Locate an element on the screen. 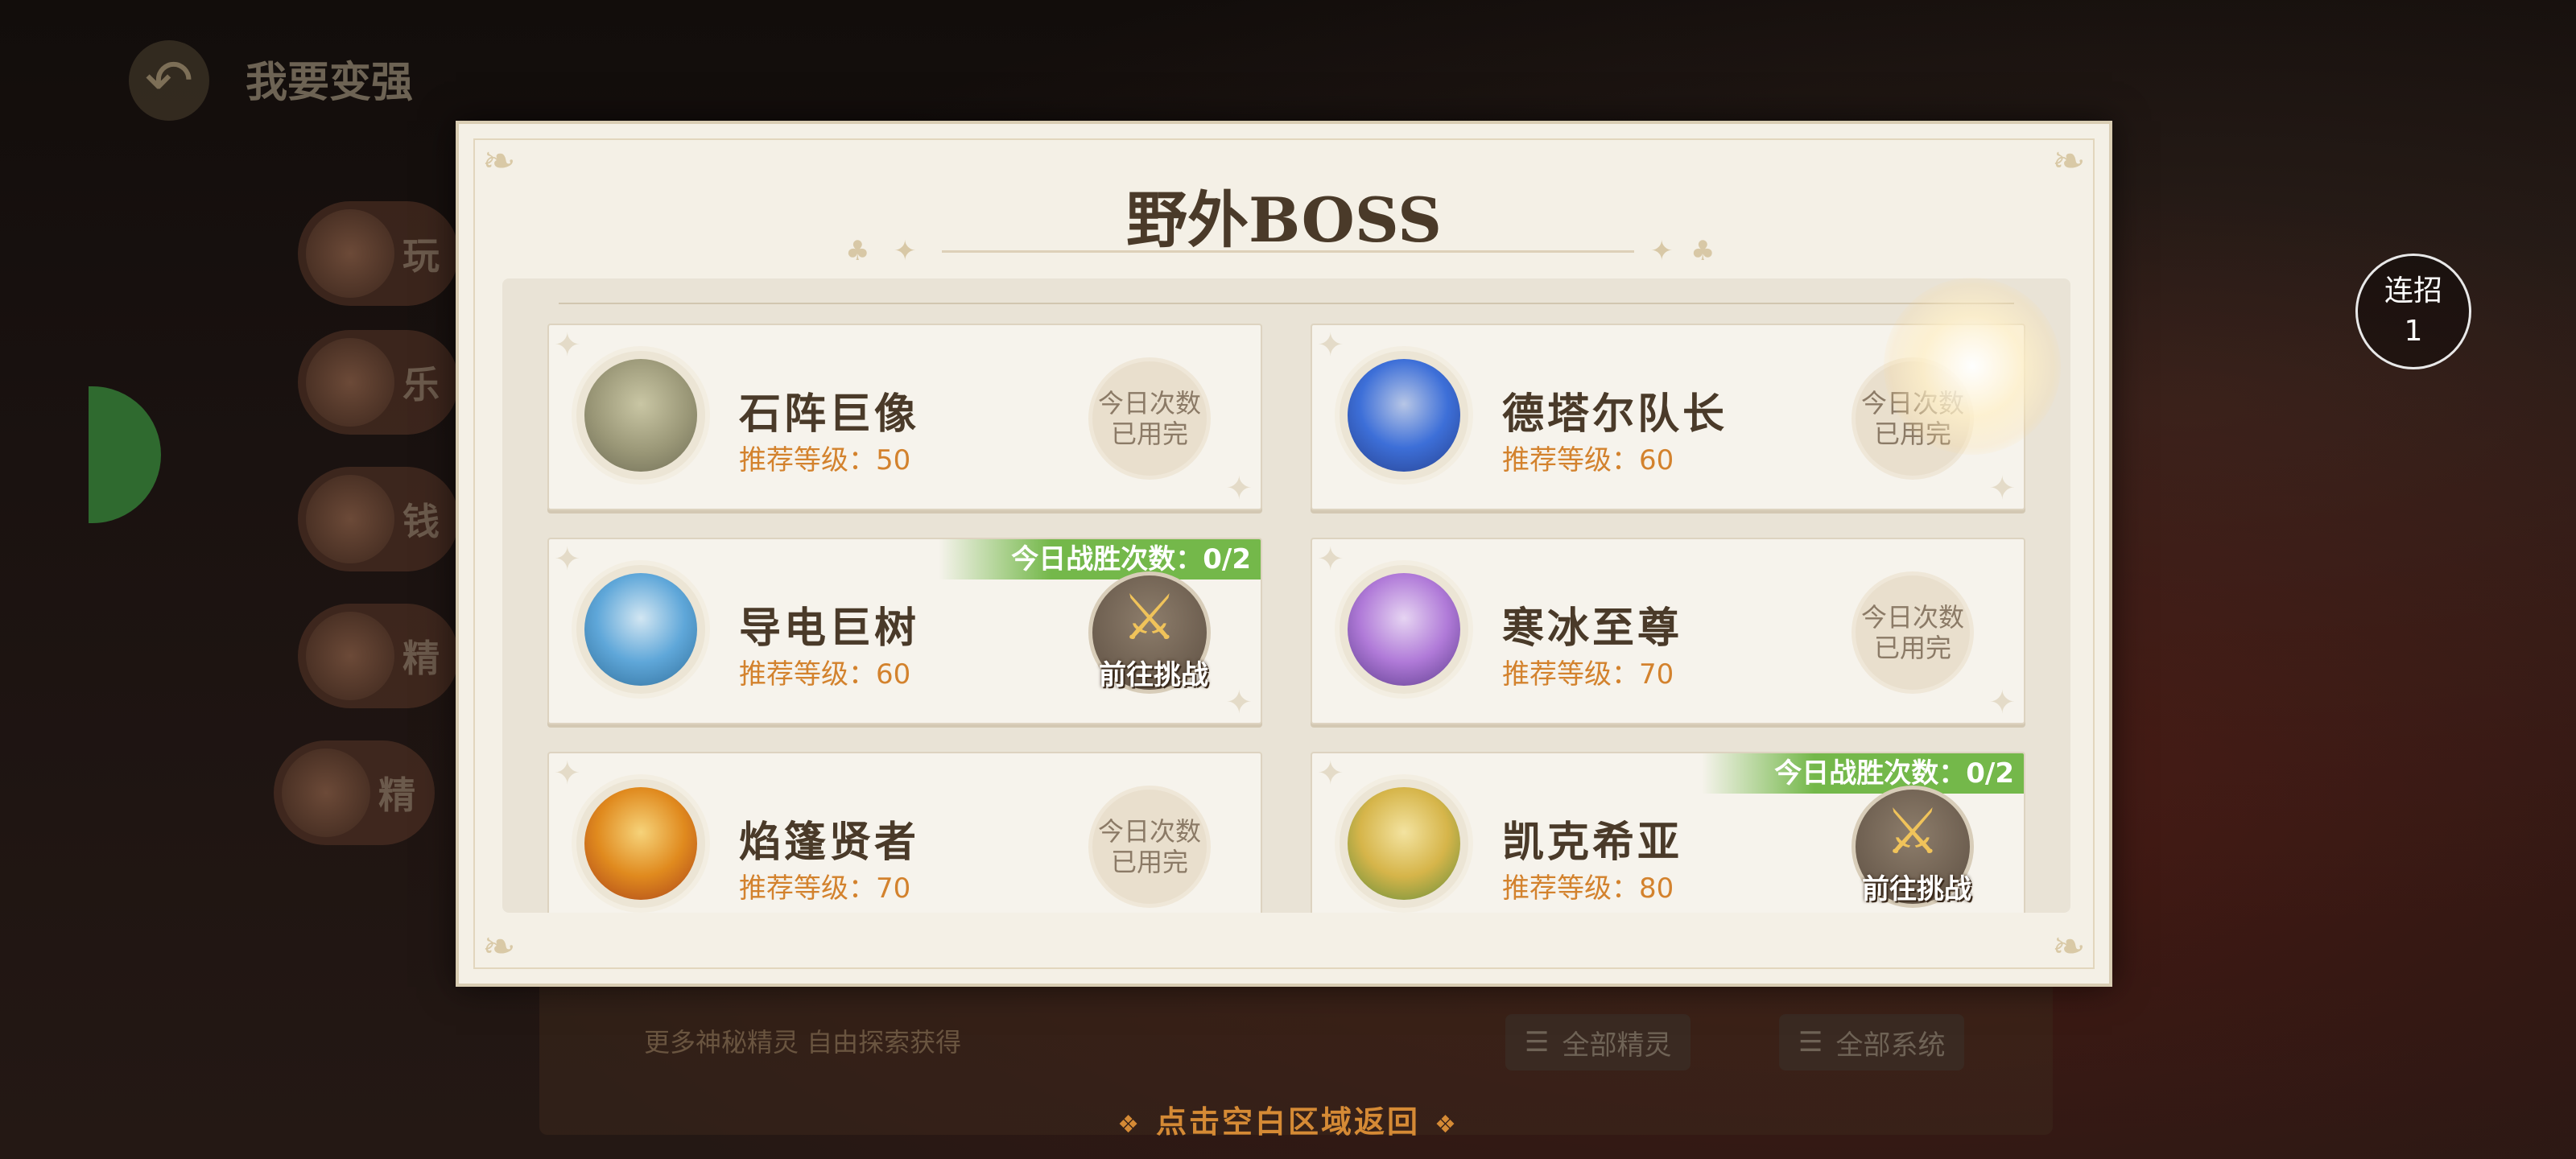 The width and height of the screenshot is (2576, 1159). boss-card-kekexia: ✦ 今日战胜次数：0/2 凯克希亚 推荐等级：80 ⚔ 前往挑战 is located at coordinates (1668, 832).